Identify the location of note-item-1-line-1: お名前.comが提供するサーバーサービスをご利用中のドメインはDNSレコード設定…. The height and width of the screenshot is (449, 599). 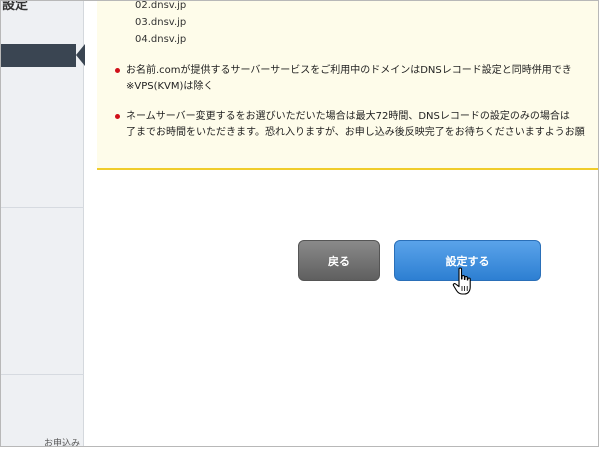
(349, 70).